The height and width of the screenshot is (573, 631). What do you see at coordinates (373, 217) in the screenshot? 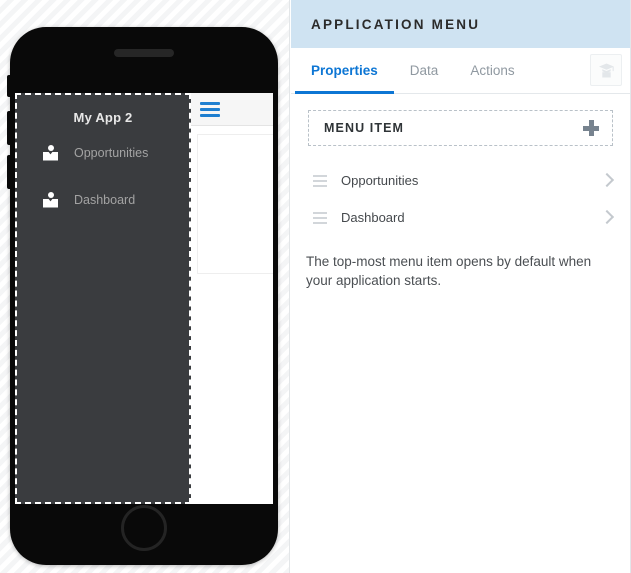
I see `menu-item-label: Dashboard` at bounding box center [373, 217].